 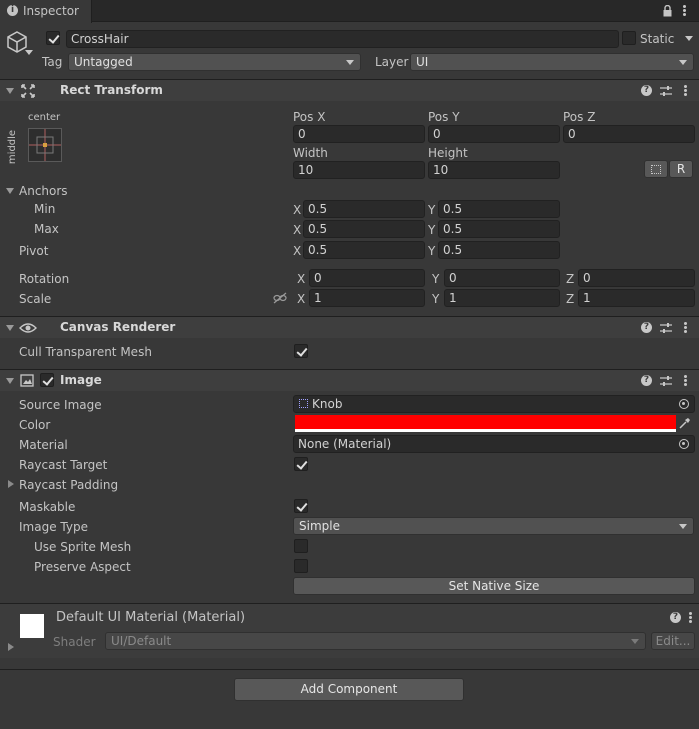 I want to click on anchor-min-x-field: 0.5, so click(x=364, y=209).